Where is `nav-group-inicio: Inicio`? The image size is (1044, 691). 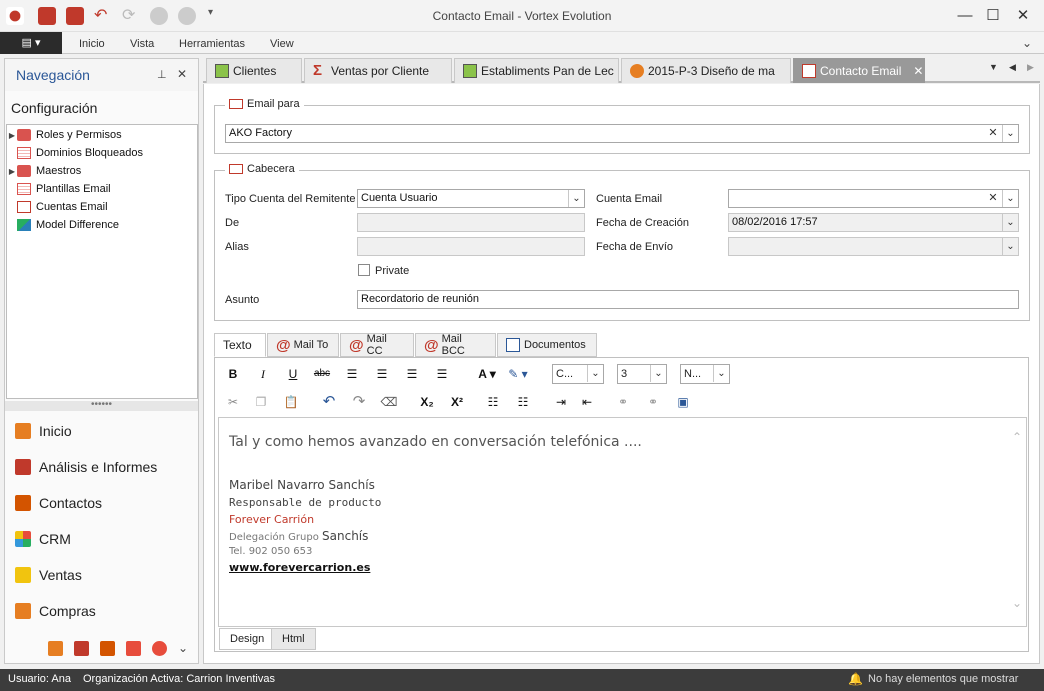 nav-group-inicio: Inicio is located at coordinates (101, 431).